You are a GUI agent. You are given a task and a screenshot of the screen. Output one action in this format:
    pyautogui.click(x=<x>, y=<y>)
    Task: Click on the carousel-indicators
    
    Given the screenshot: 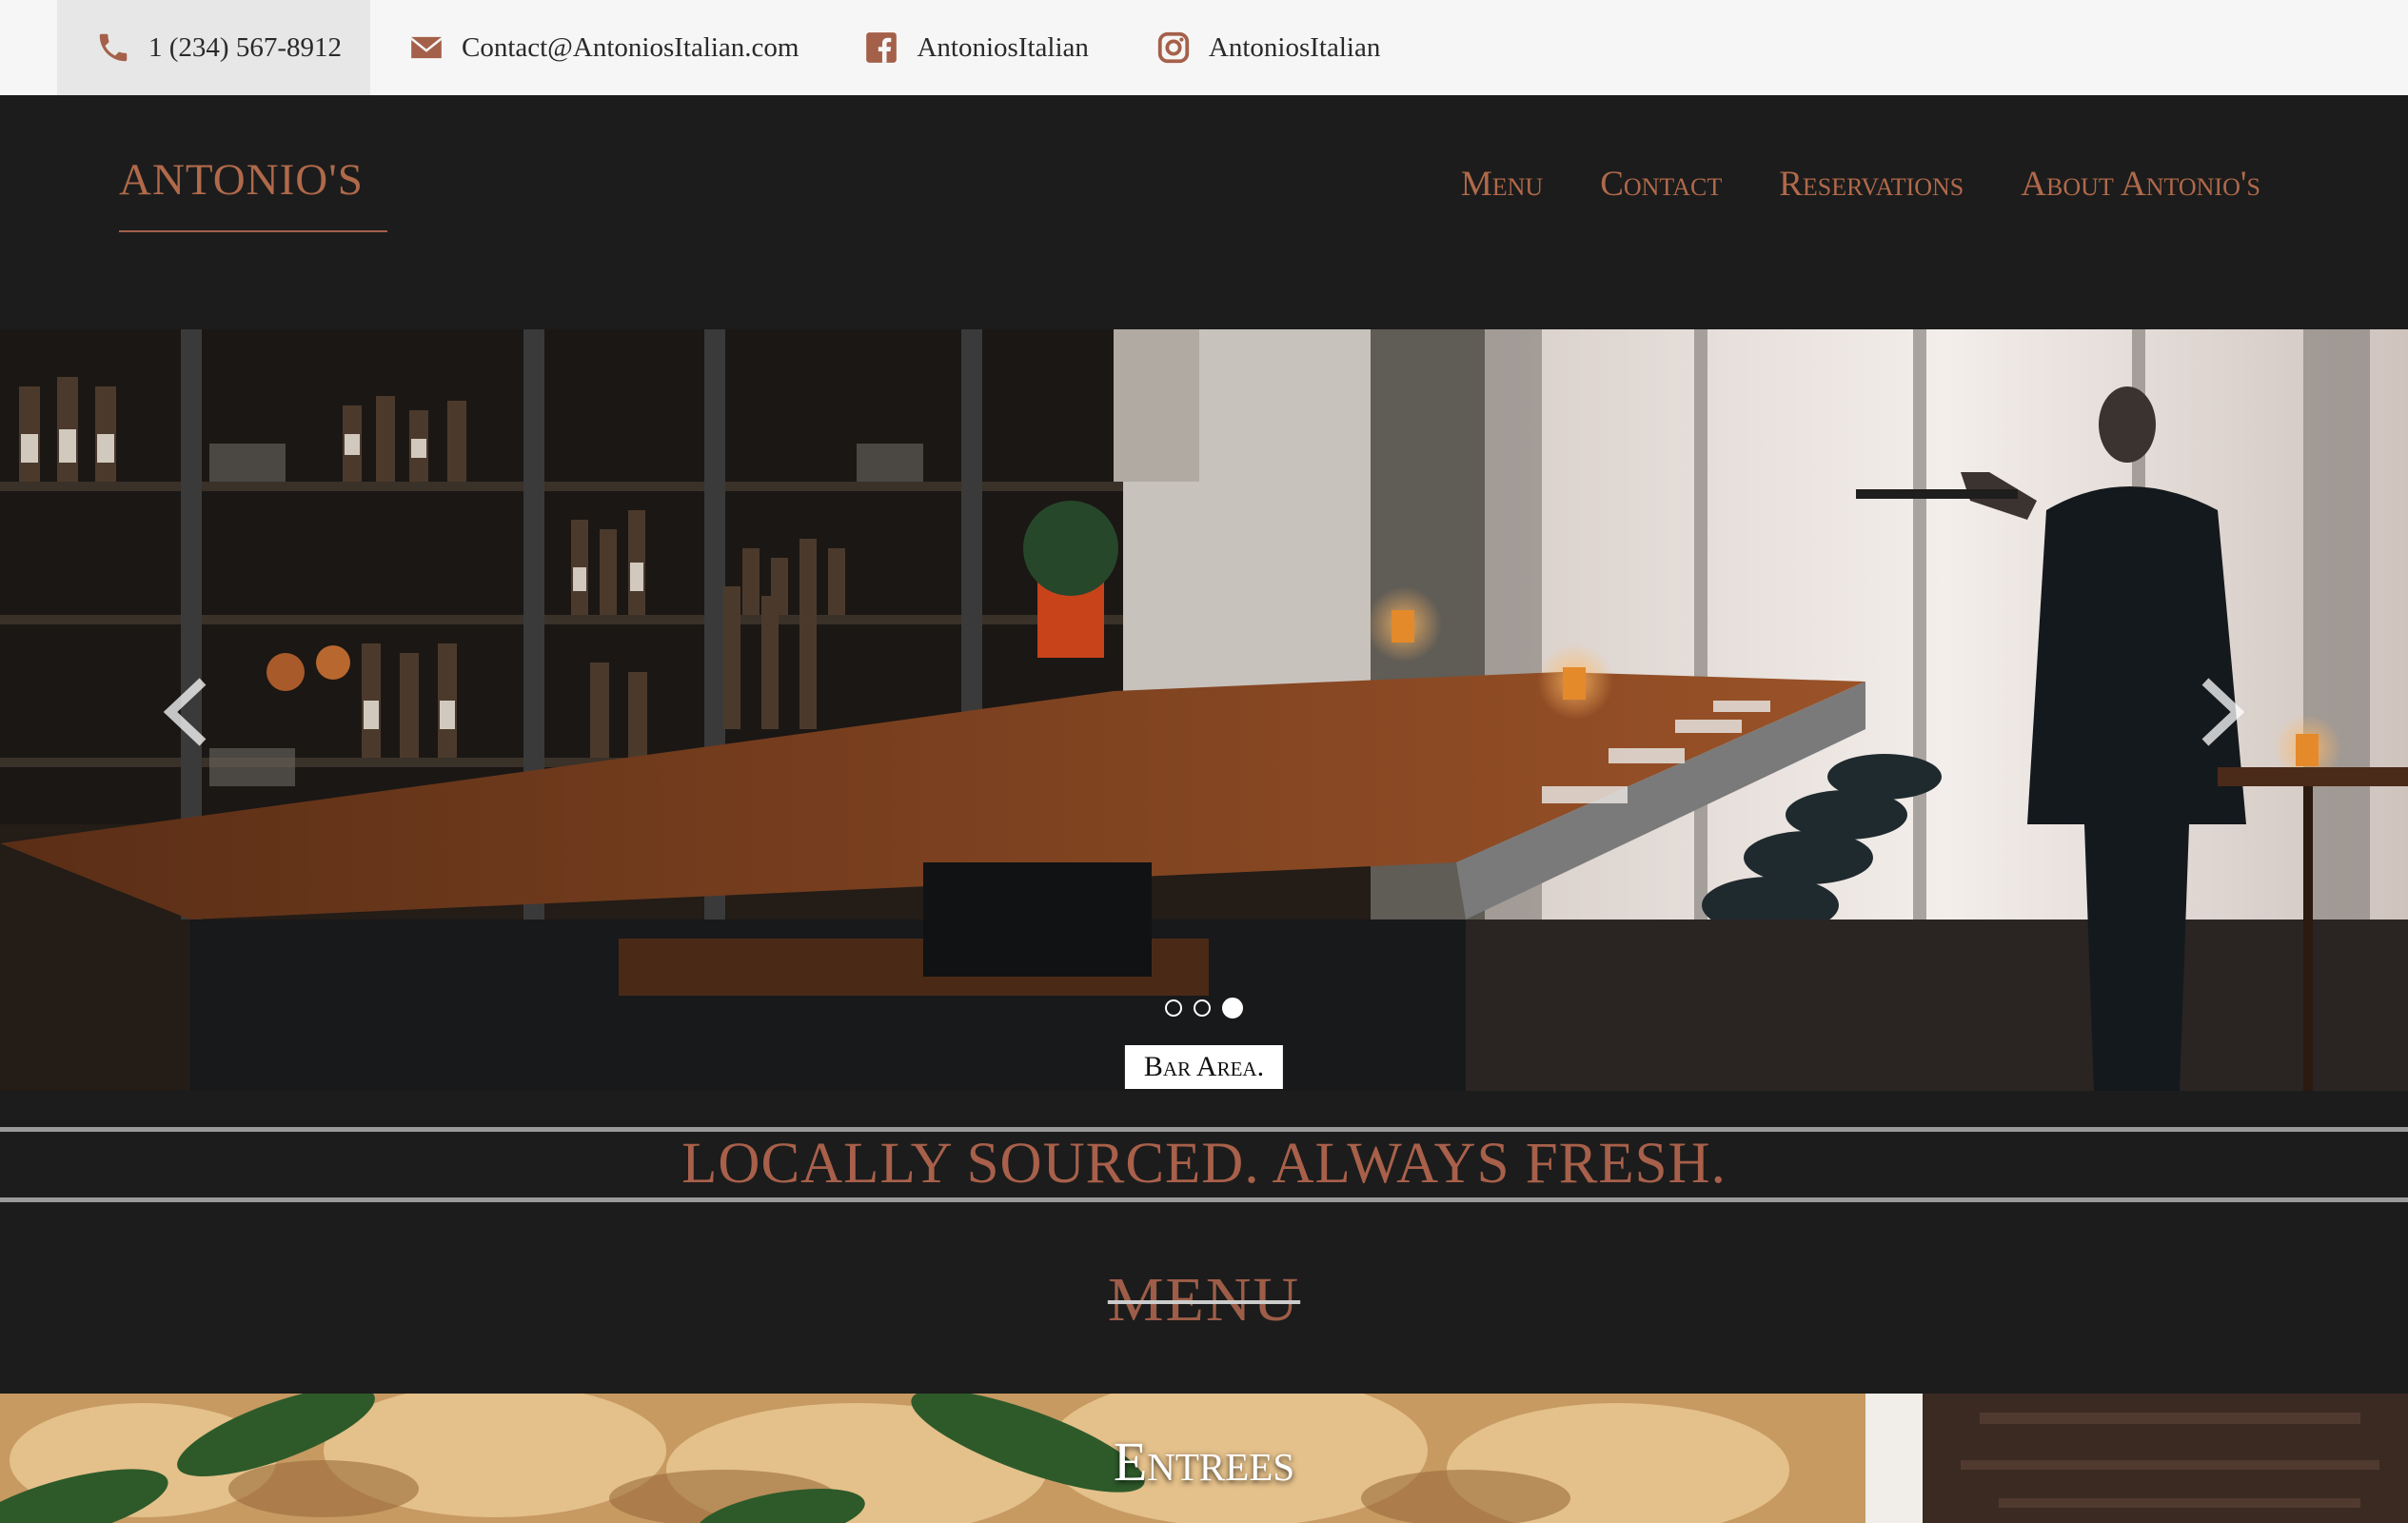 What is the action you would take?
    pyautogui.click(x=1204, y=1009)
    